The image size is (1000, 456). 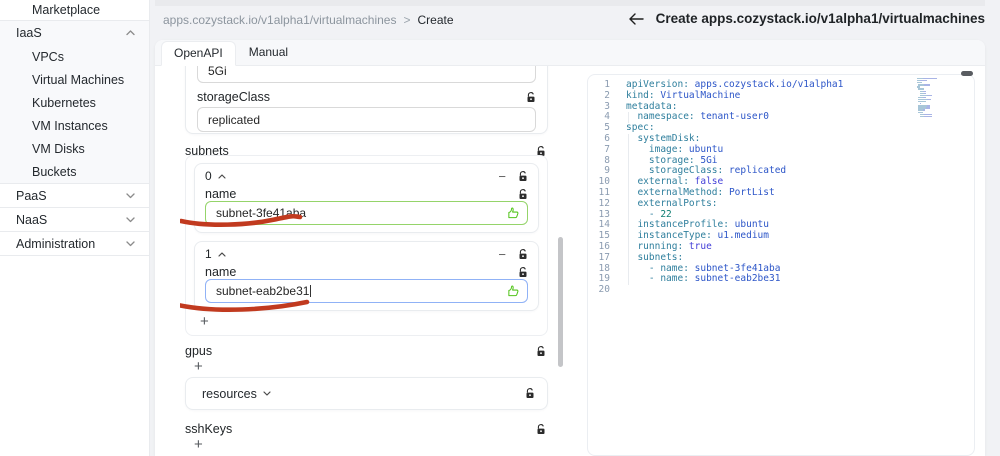 What do you see at coordinates (664, 149) in the screenshot?
I see `code-line: 7 image: ubuntu` at bounding box center [664, 149].